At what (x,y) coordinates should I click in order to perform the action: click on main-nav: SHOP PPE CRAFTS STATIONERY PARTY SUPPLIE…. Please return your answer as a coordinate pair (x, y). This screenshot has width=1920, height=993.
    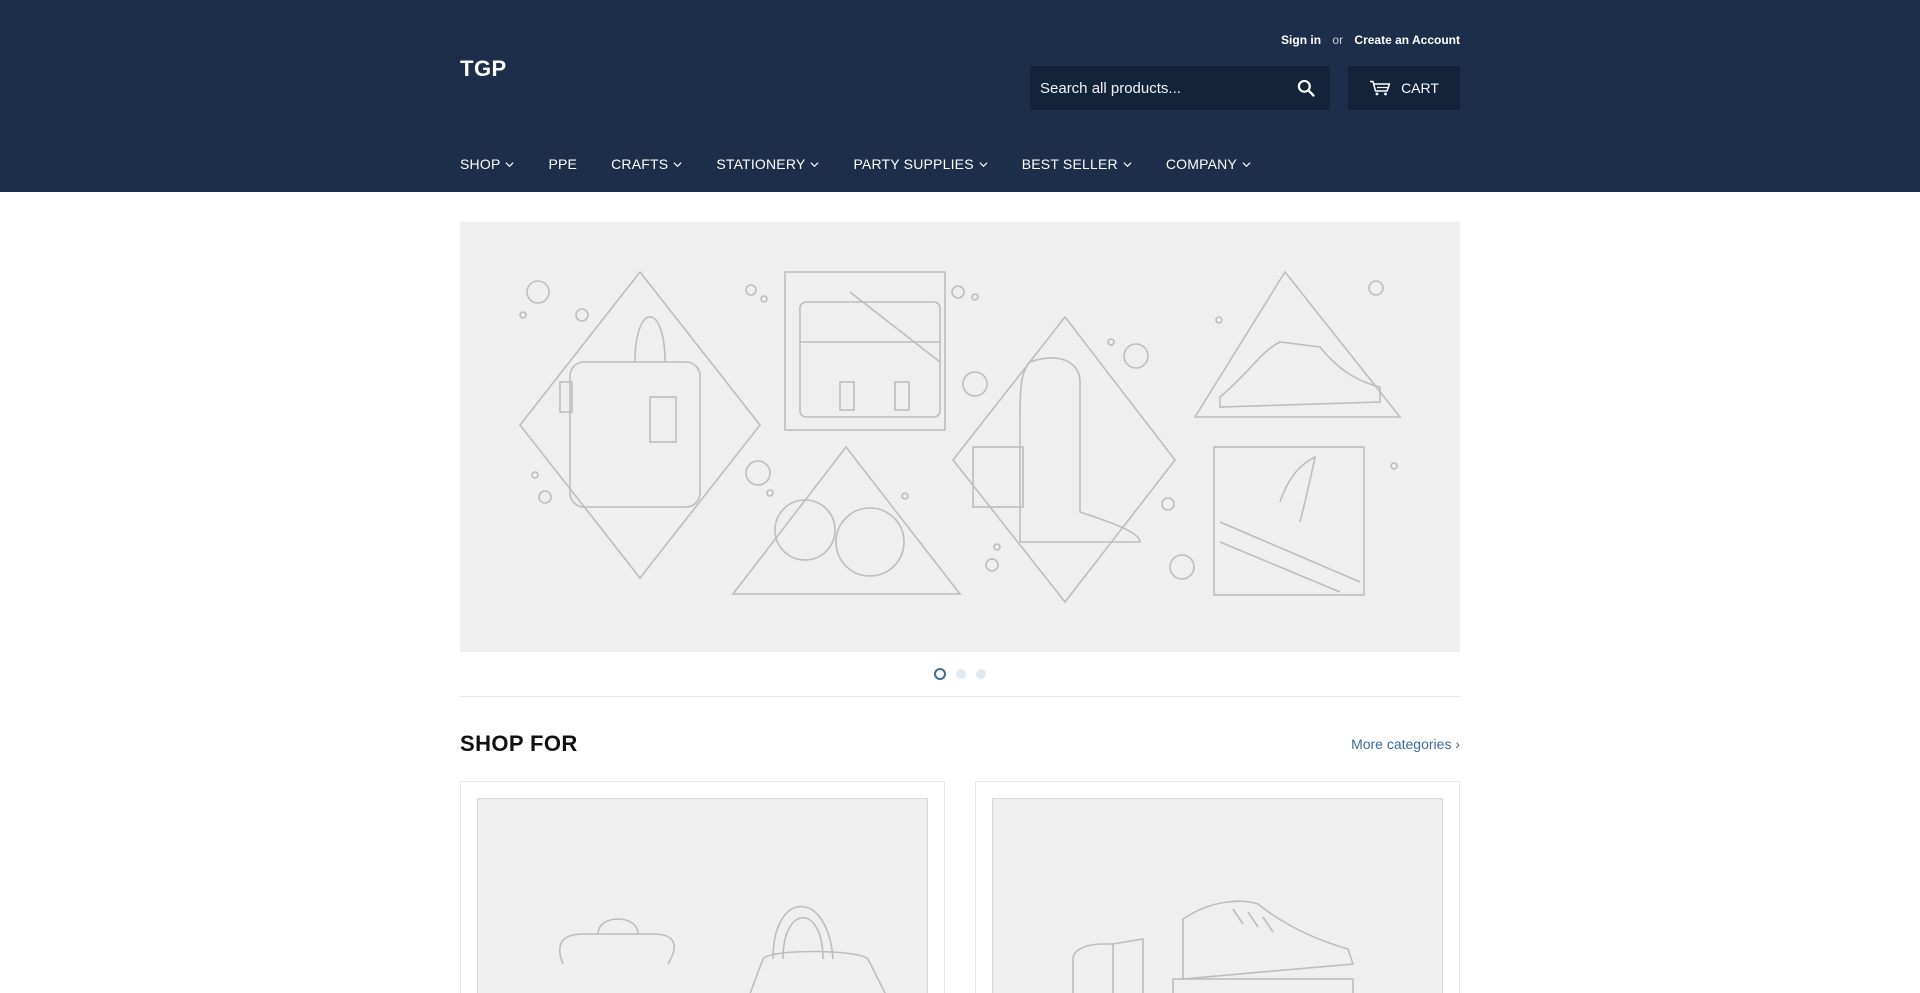
    Looking at the image, I should click on (855, 164).